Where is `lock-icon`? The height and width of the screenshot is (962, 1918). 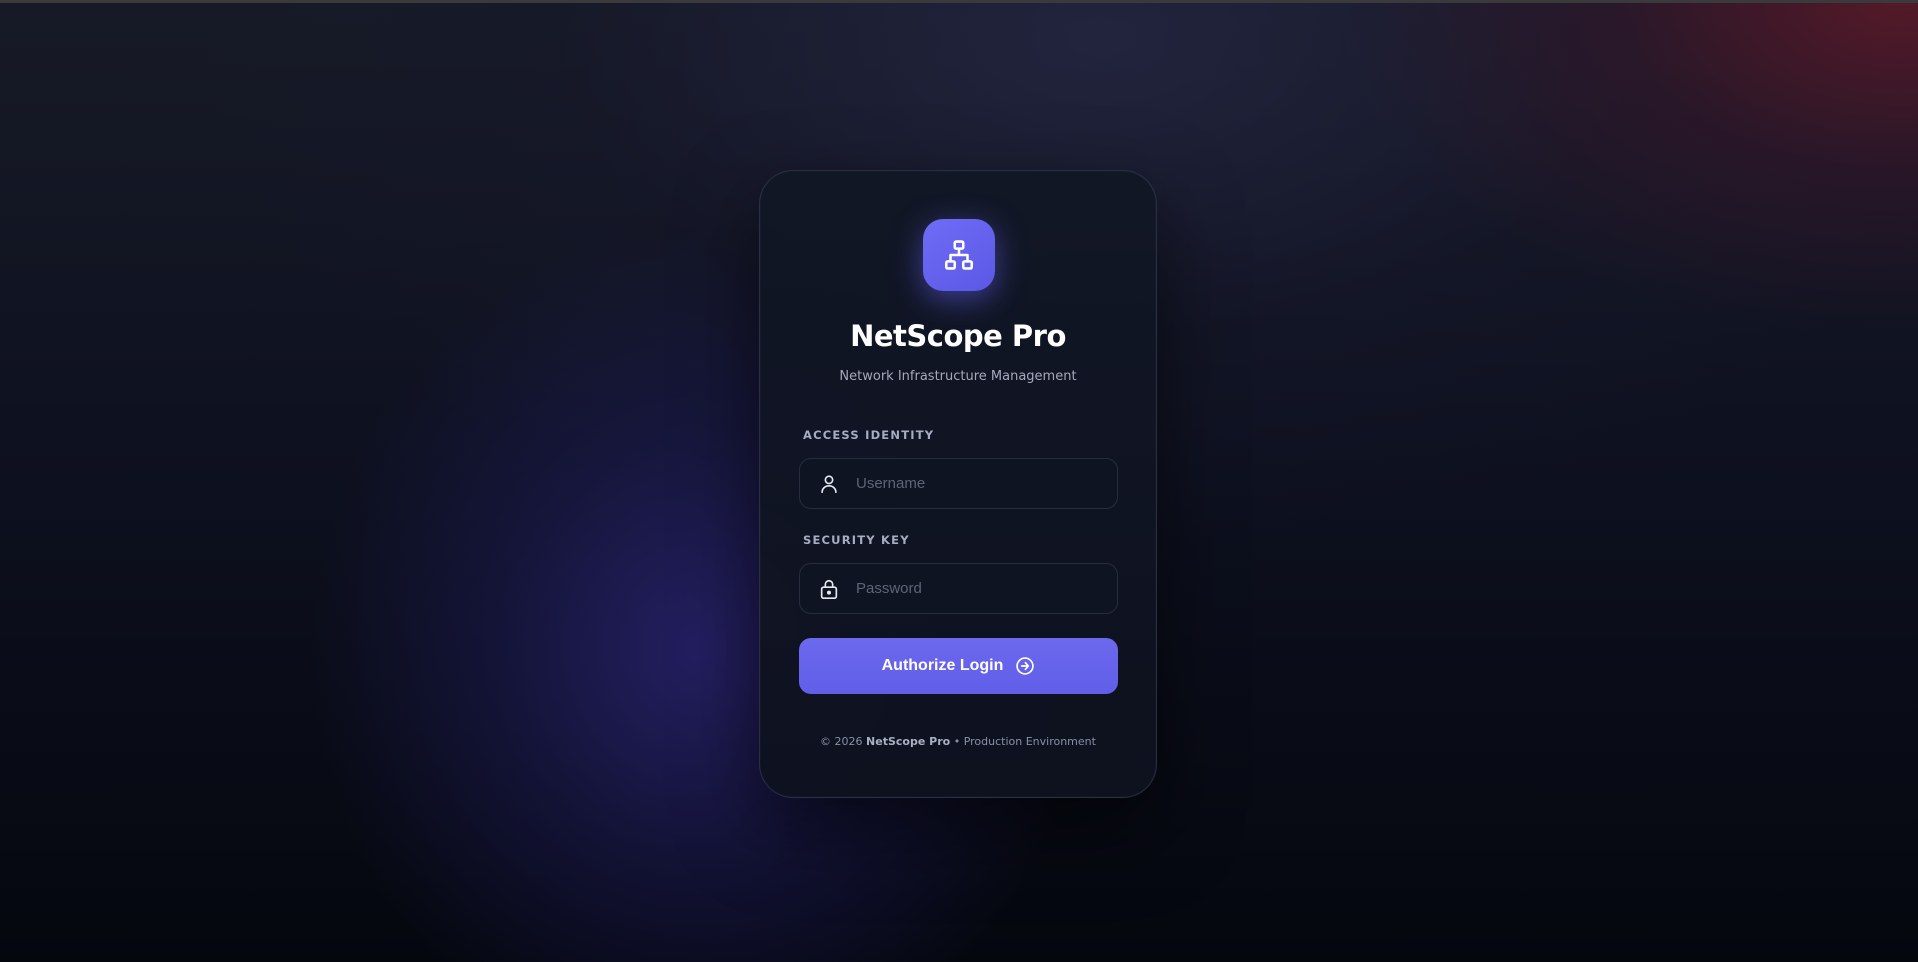
lock-icon is located at coordinates (829, 589).